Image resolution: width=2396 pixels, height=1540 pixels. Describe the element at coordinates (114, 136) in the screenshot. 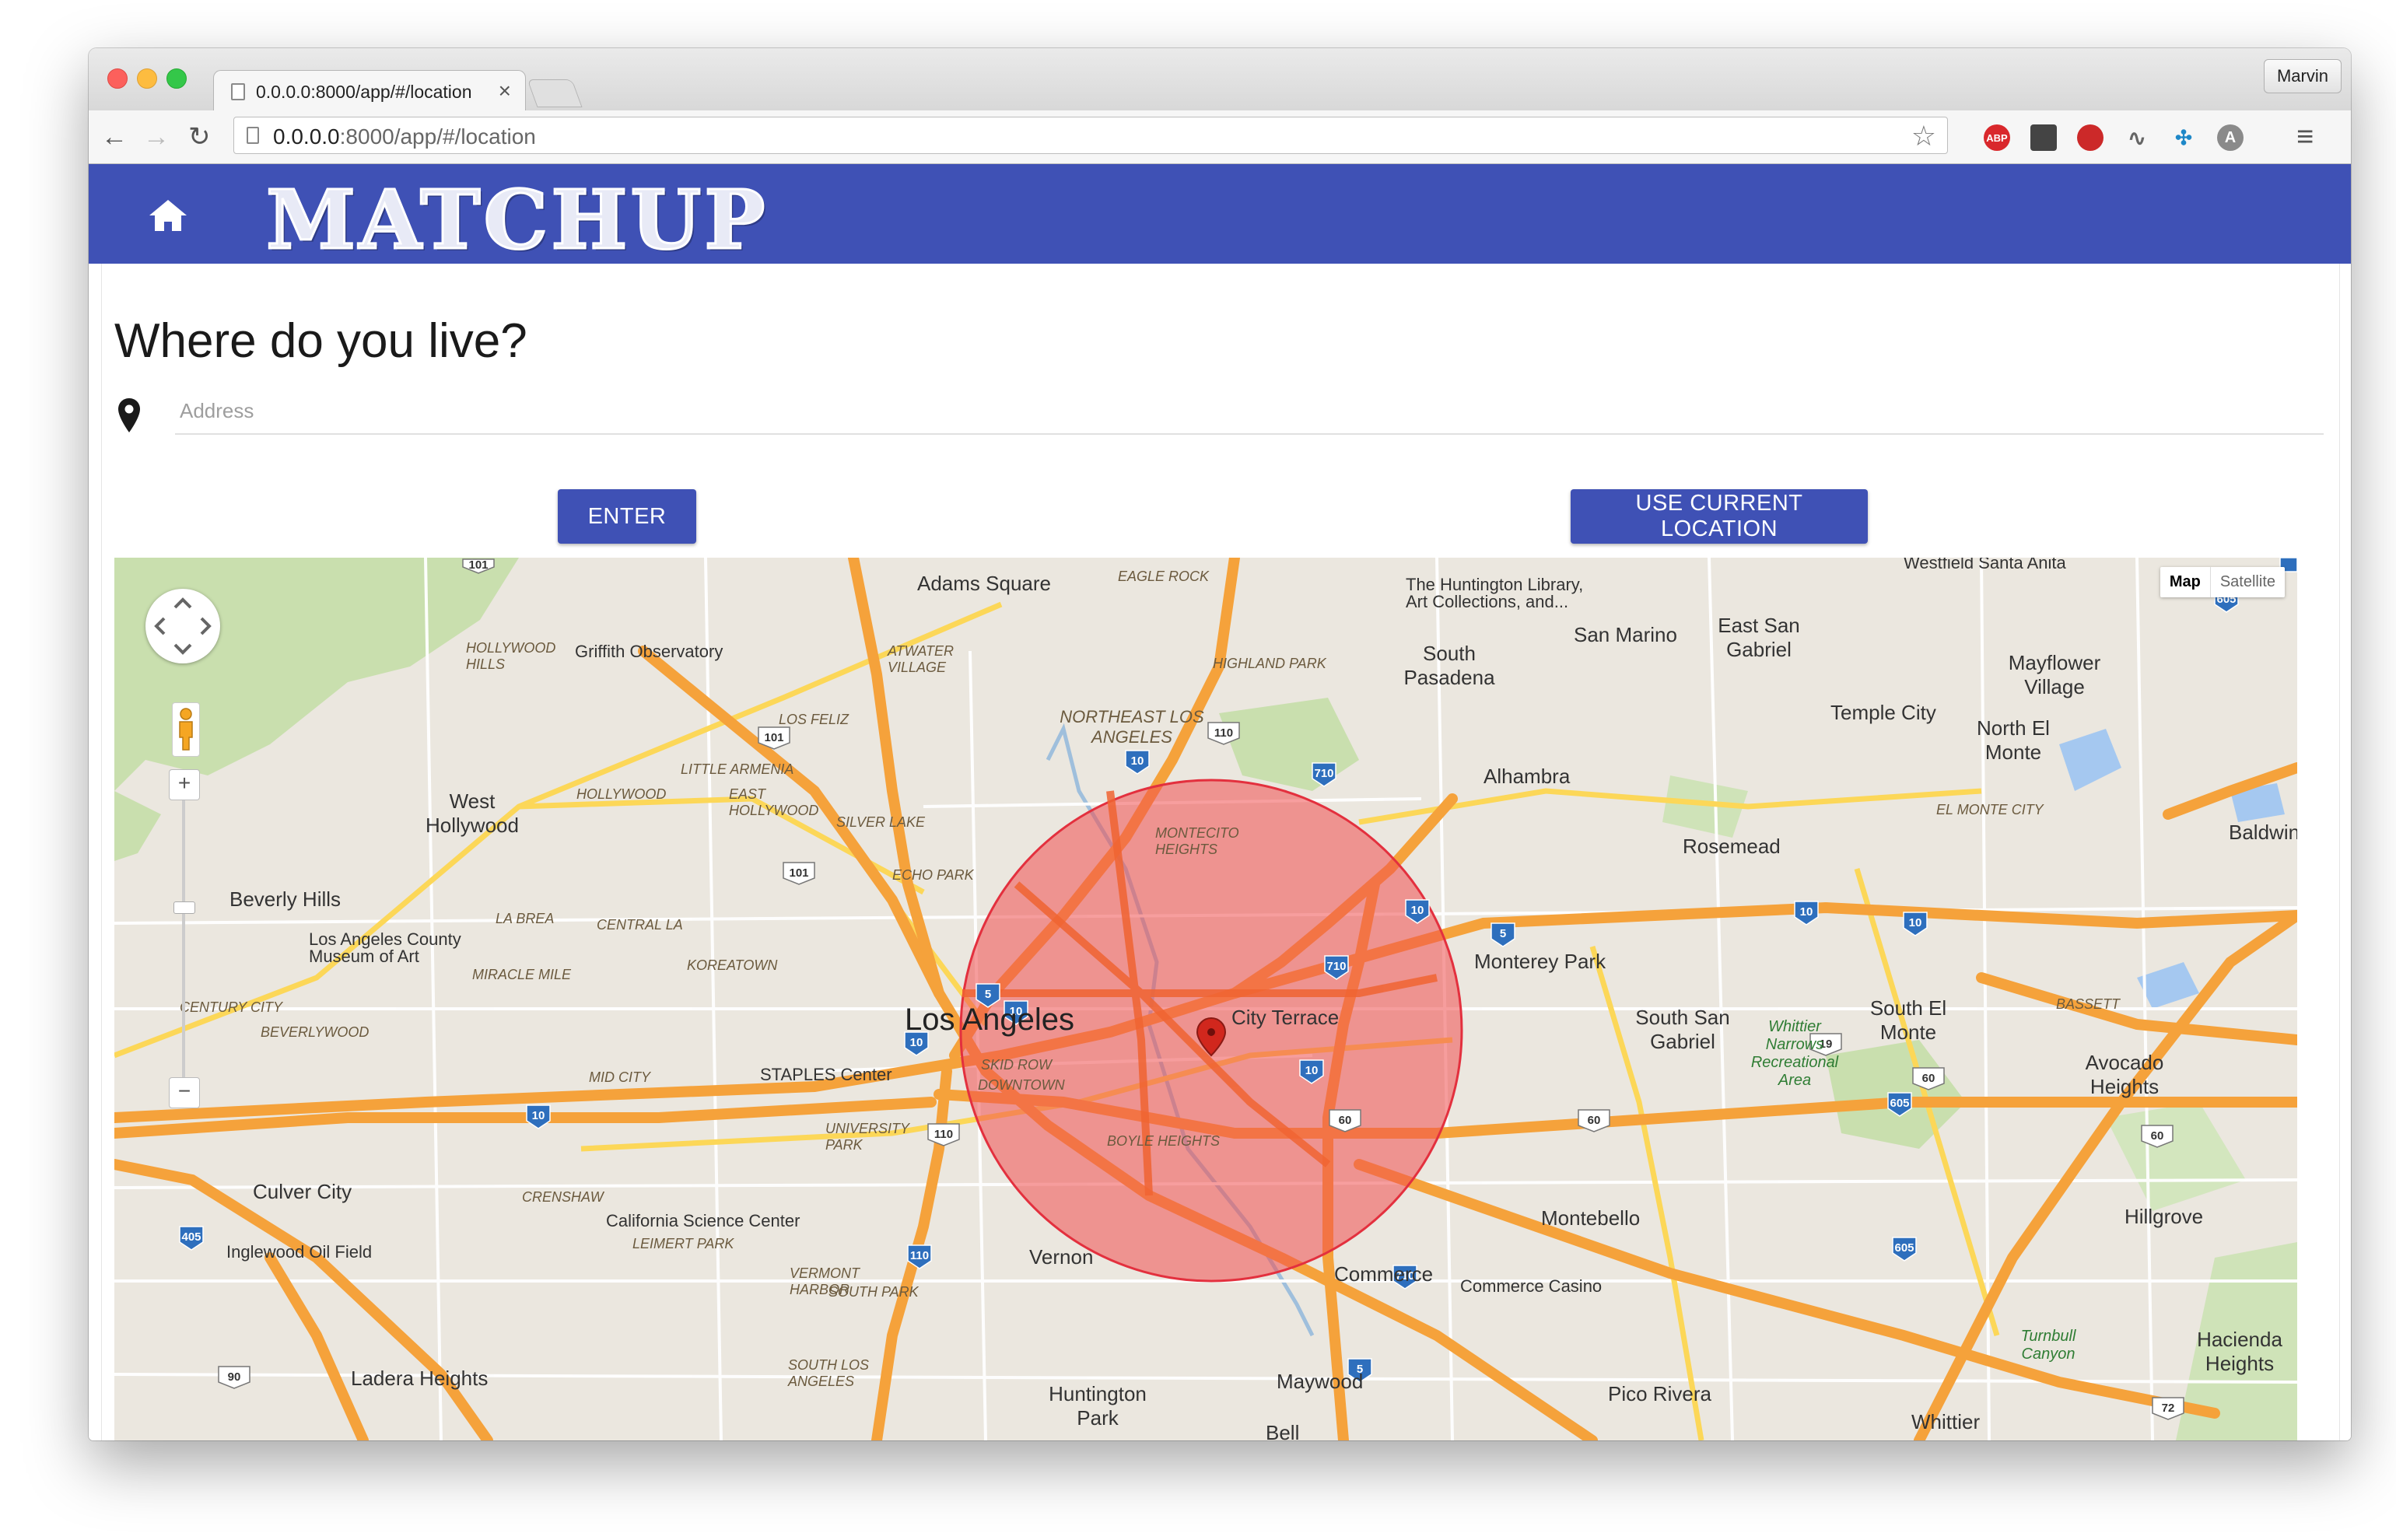

I see `back-icon: ←` at that location.